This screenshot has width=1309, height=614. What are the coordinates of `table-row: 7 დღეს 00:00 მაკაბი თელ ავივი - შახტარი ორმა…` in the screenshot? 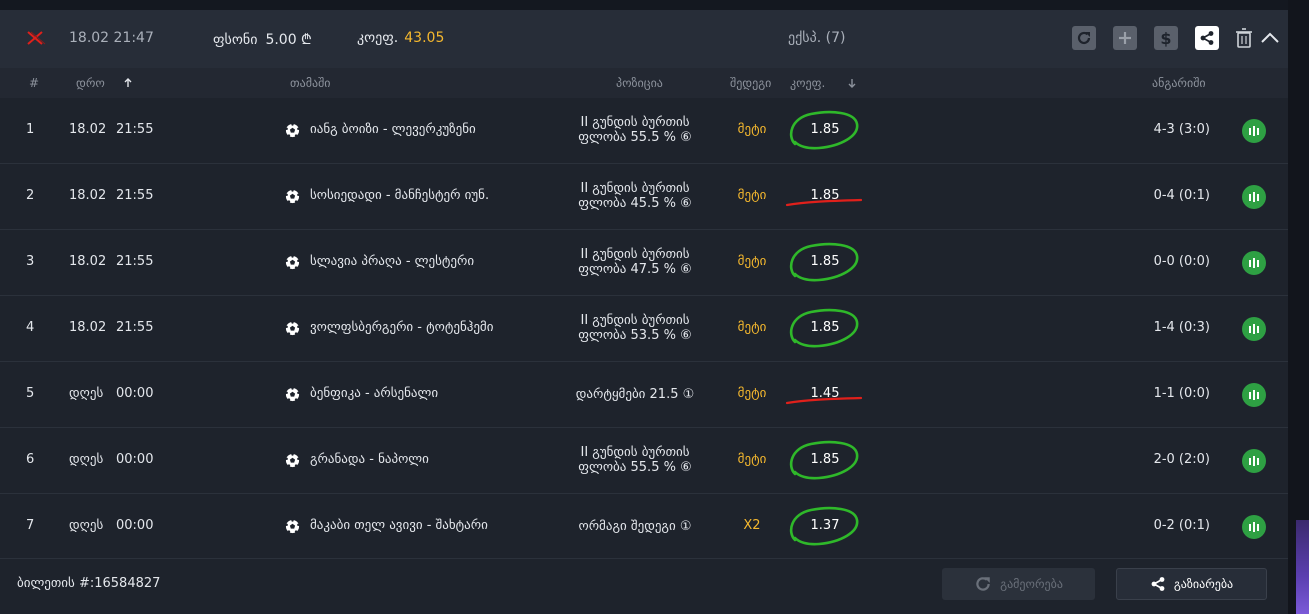 It's located at (644, 527).